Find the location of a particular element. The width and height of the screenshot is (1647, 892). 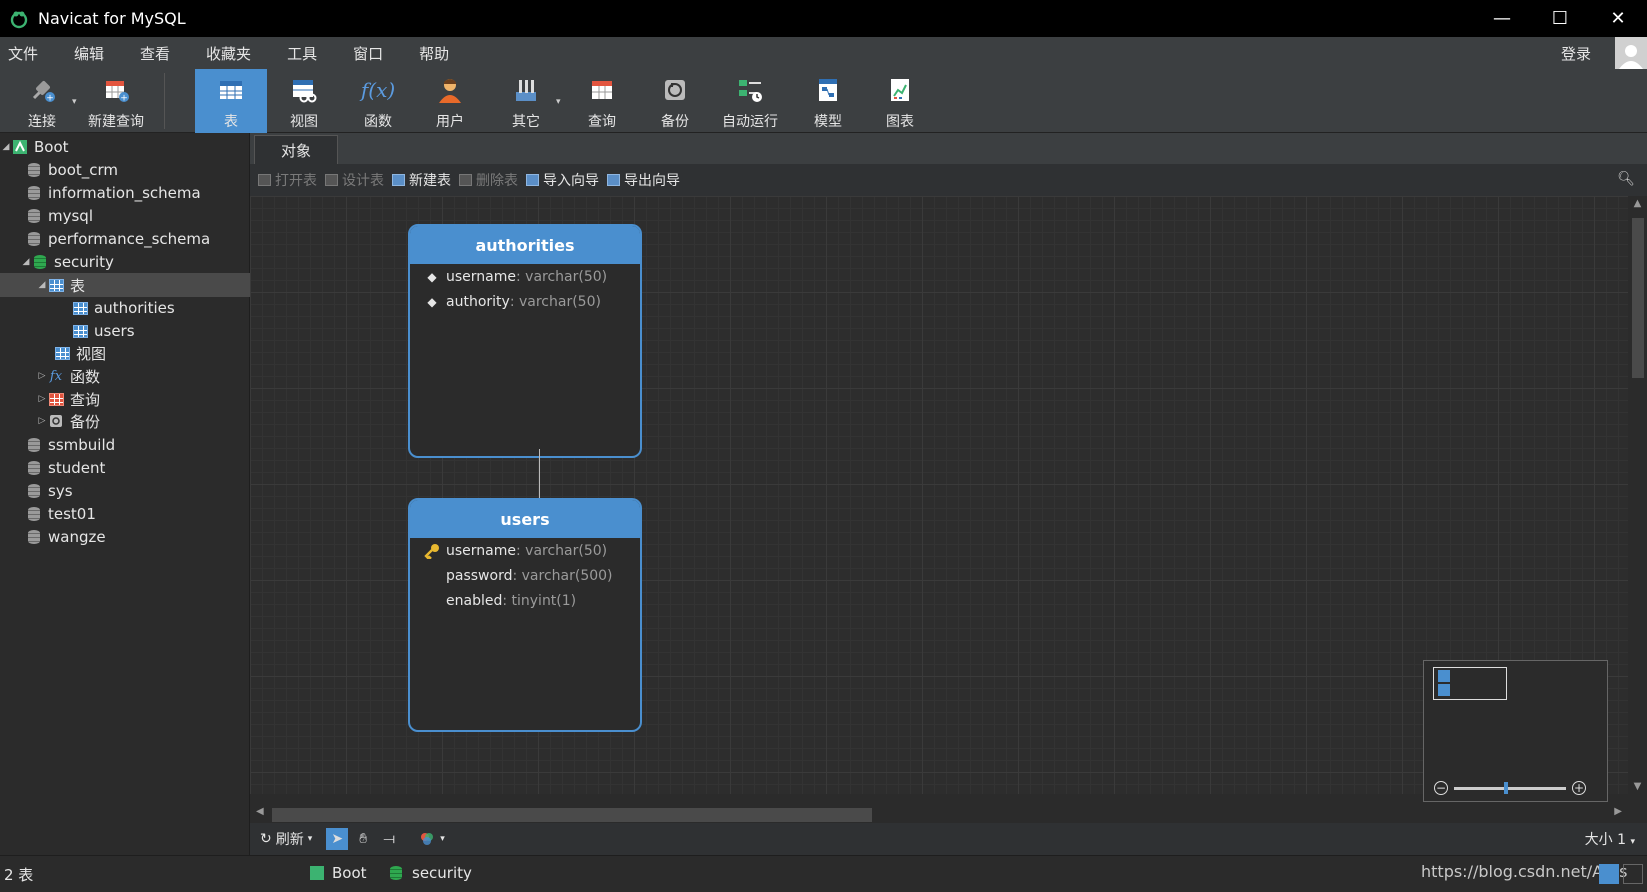

close-button: ✕ is located at coordinates (1618, 18).